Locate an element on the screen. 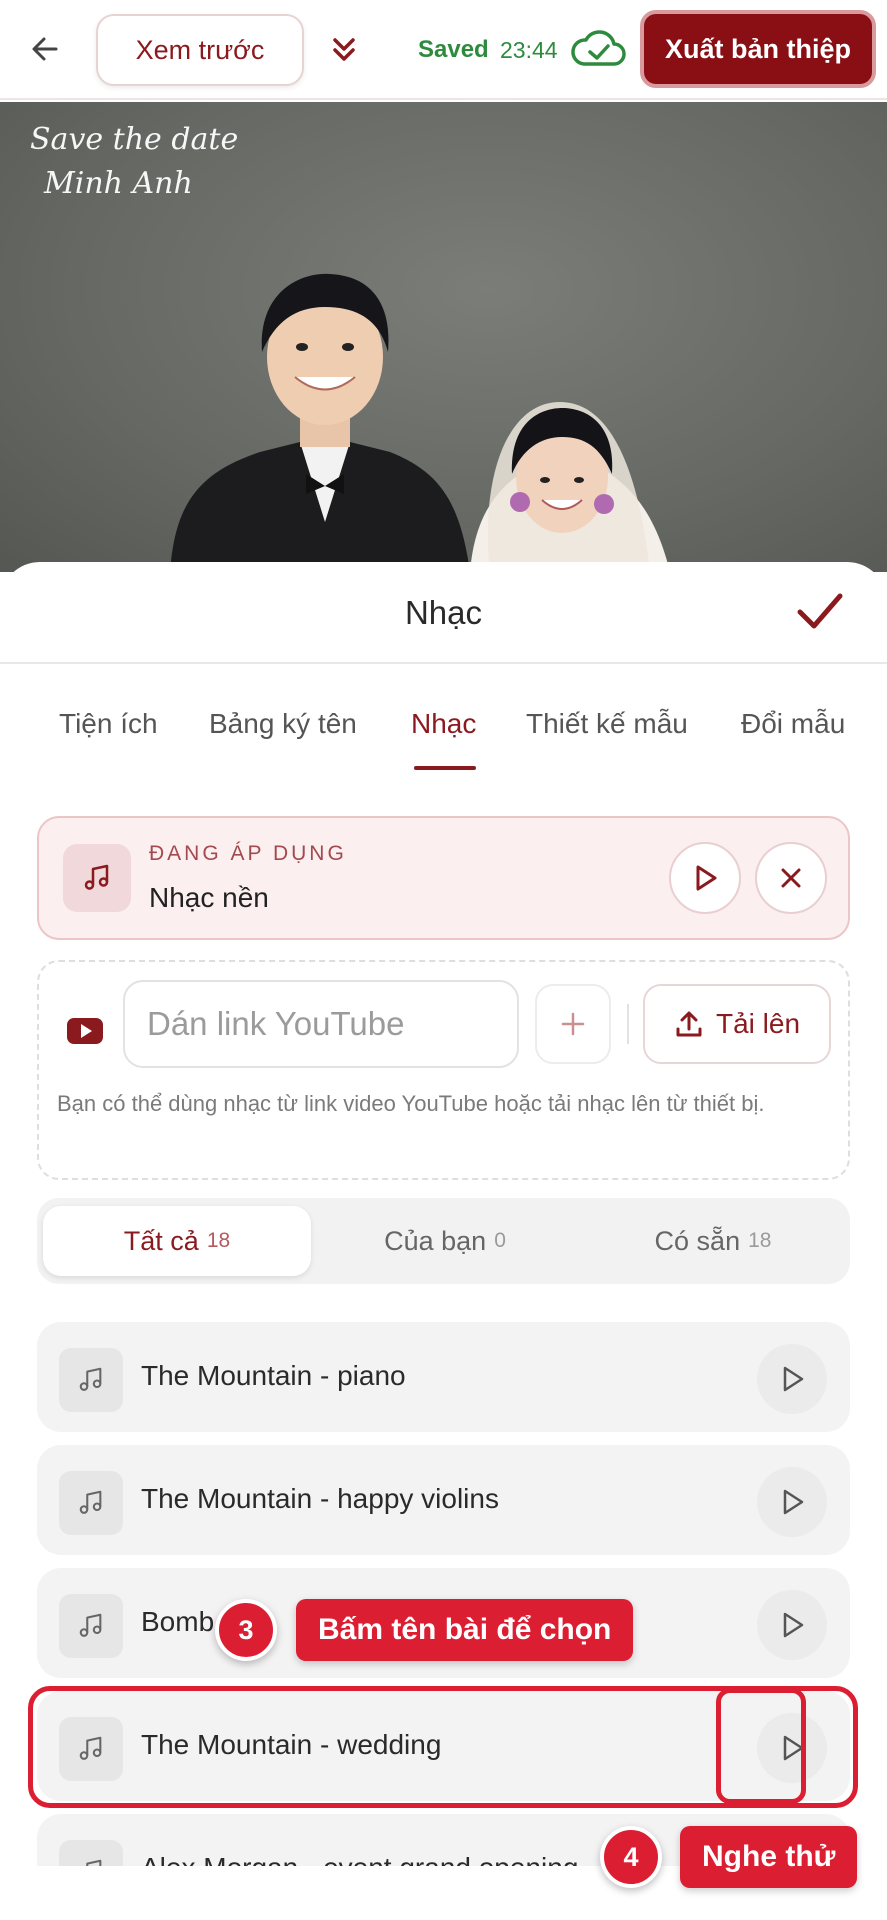 This screenshot has width=887, height=1920. step-4-label: Nghe thử is located at coordinates (769, 1857).